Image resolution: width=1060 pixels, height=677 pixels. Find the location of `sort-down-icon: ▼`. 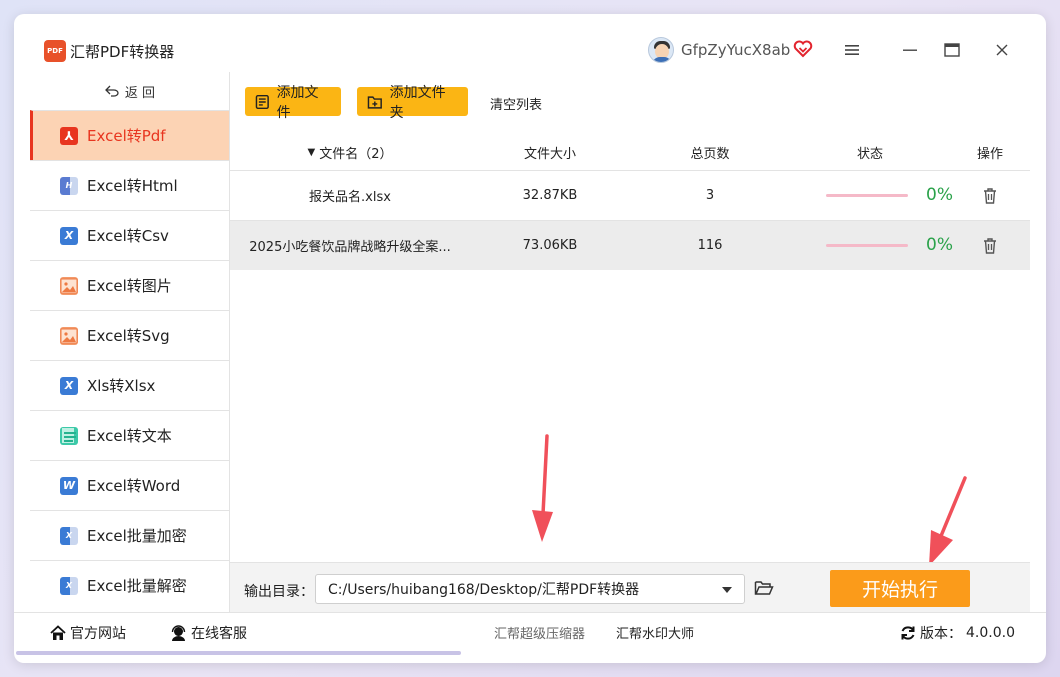

sort-down-icon: ▼ is located at coordinates (311, 152).